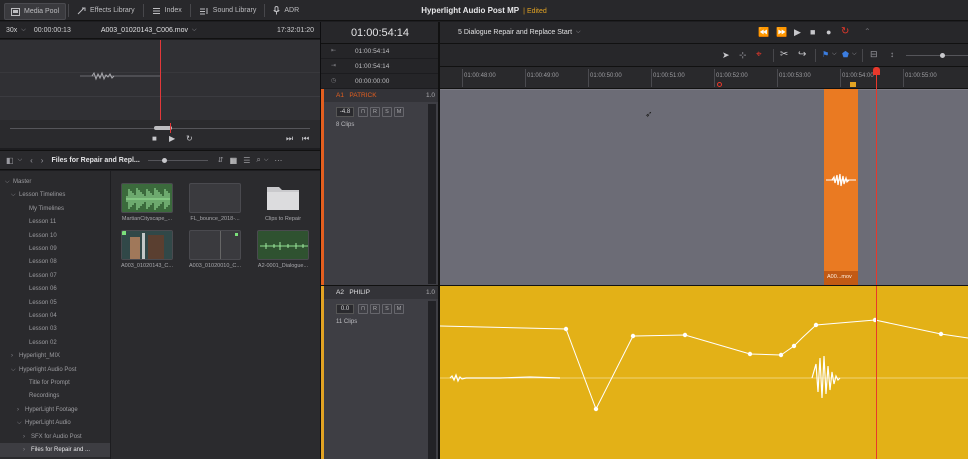 Image resolution: width=968 pixels, height=459 pixels. I want to click on track-name: PHILIP, so click(359, 292).